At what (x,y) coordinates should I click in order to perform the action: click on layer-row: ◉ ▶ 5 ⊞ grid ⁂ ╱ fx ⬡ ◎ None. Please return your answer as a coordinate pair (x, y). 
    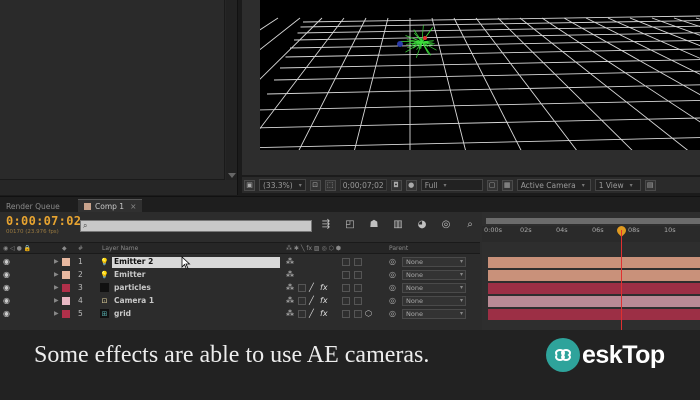
    Looking at the image, I should click on (240, 314).